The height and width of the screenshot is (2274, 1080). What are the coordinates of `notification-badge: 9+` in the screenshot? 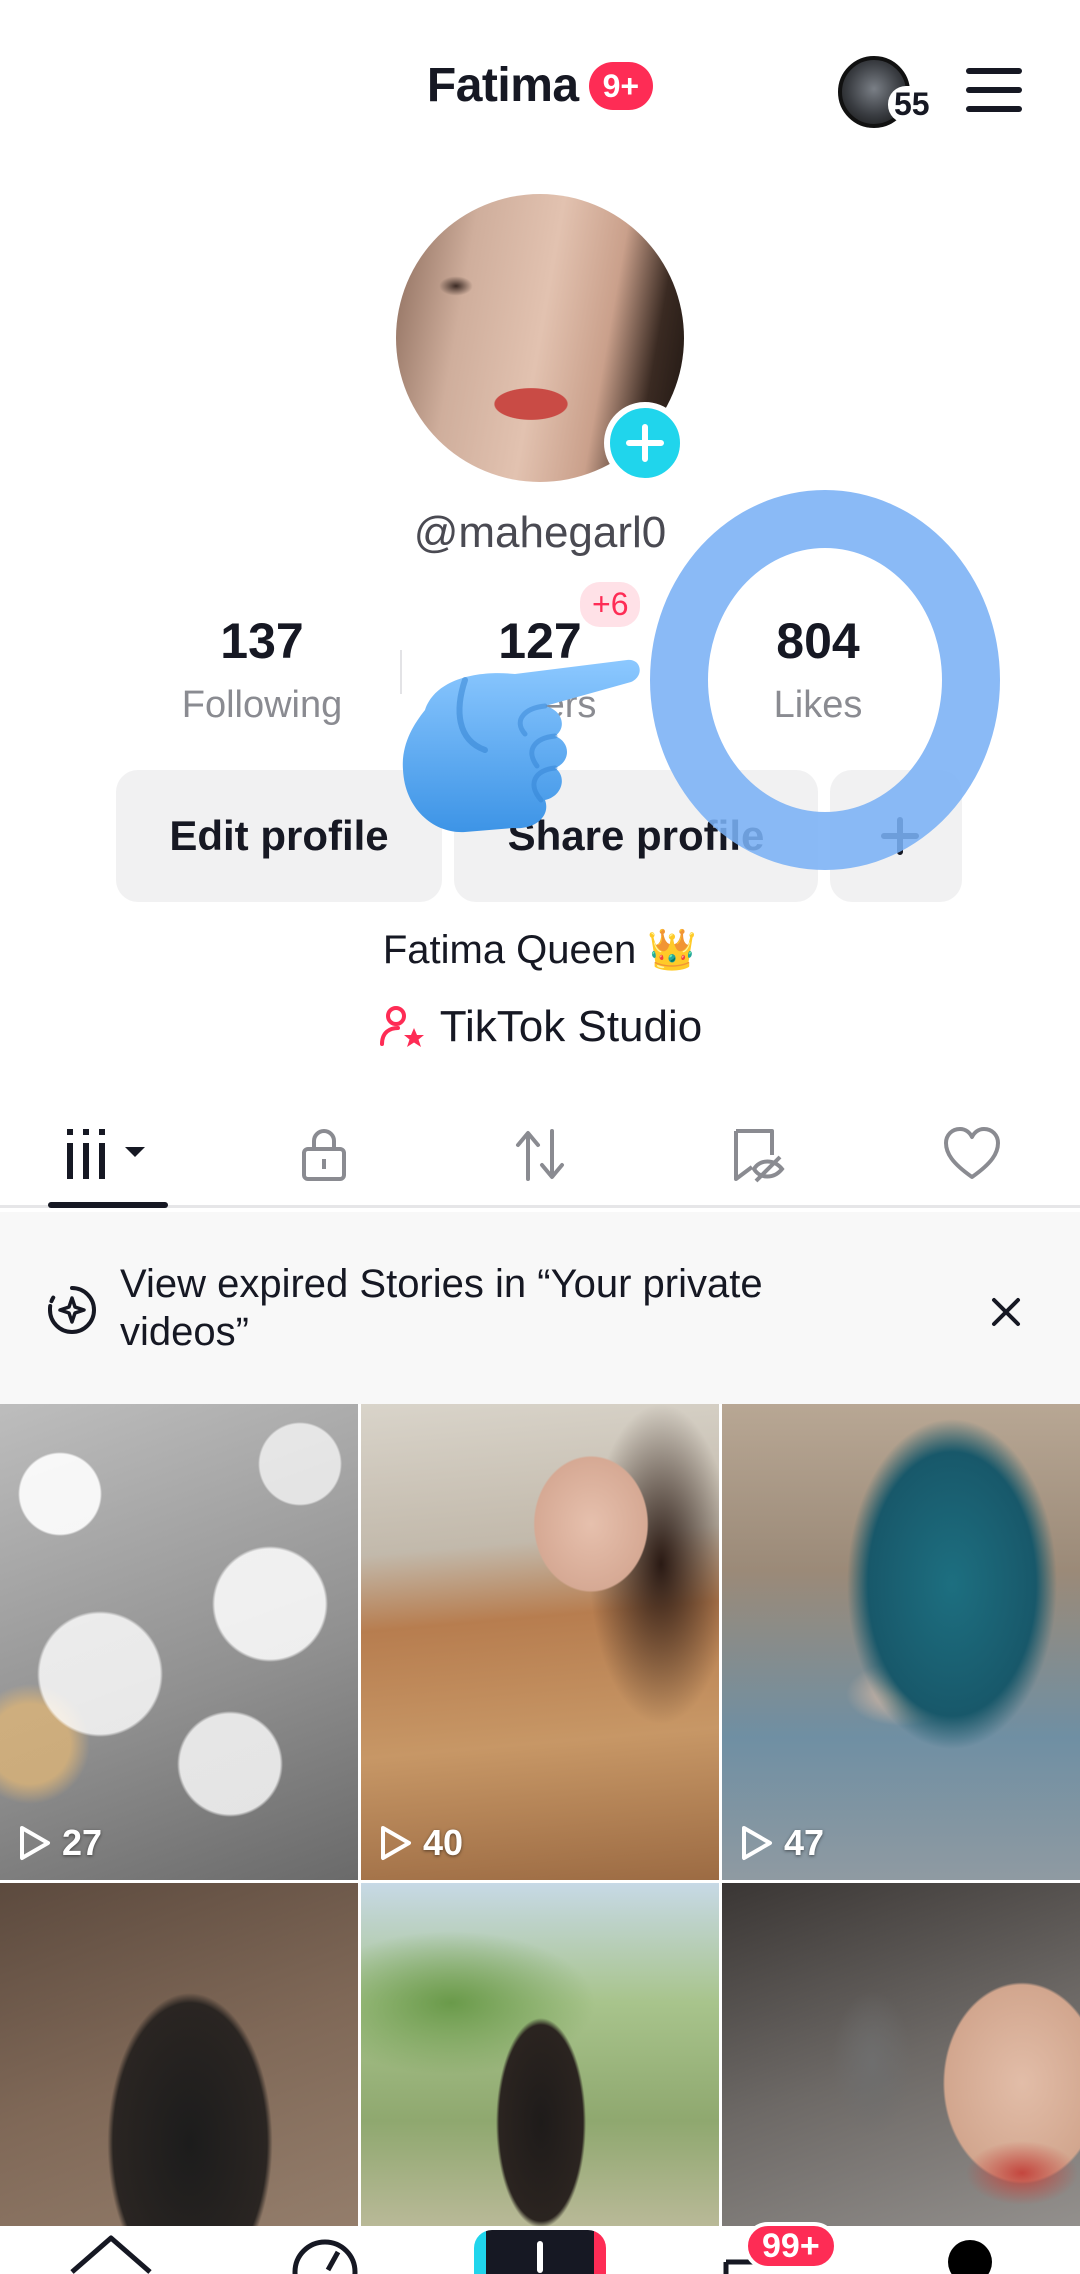 It's located at (621, 85).